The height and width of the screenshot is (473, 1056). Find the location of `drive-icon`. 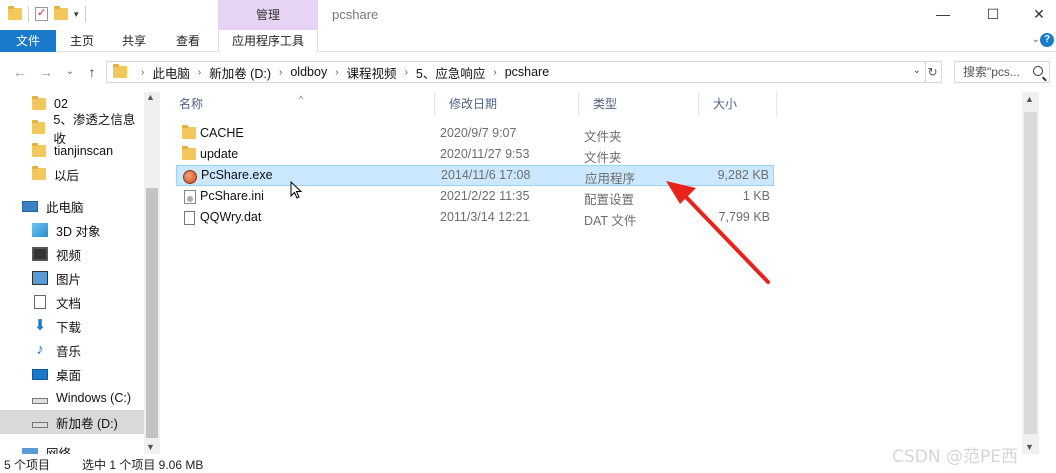

drive-icon is located at coordinates (40, 425).